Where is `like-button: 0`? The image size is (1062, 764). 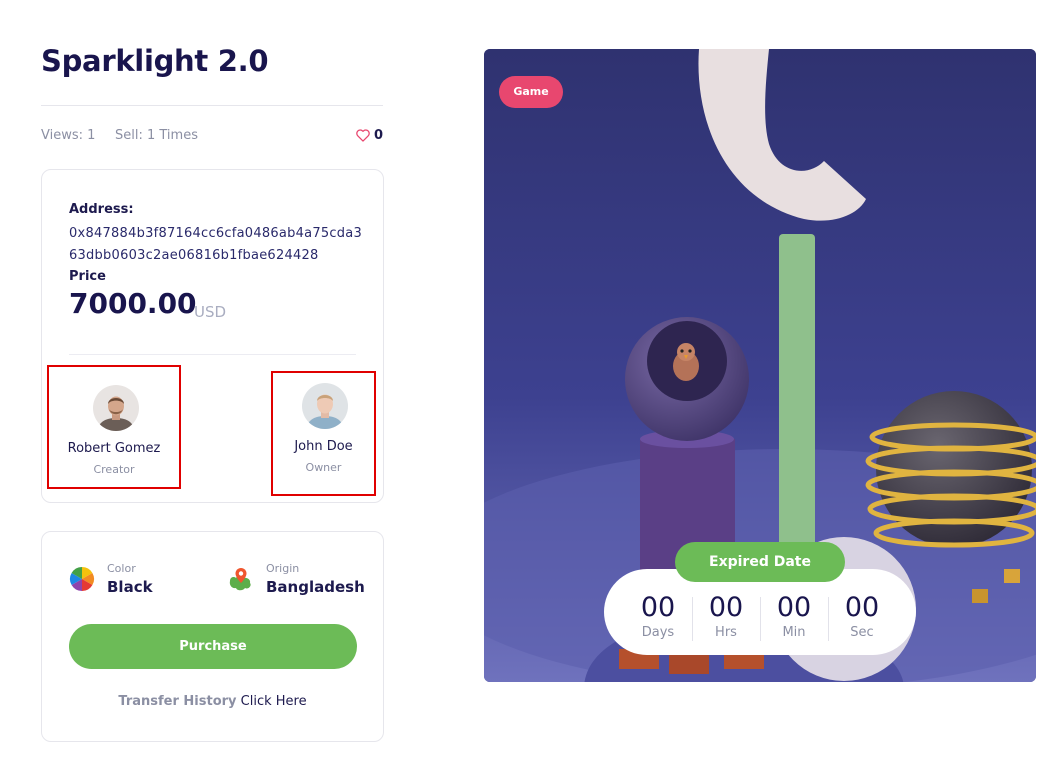
like-button: 0 is located at coordinates (369, 135).